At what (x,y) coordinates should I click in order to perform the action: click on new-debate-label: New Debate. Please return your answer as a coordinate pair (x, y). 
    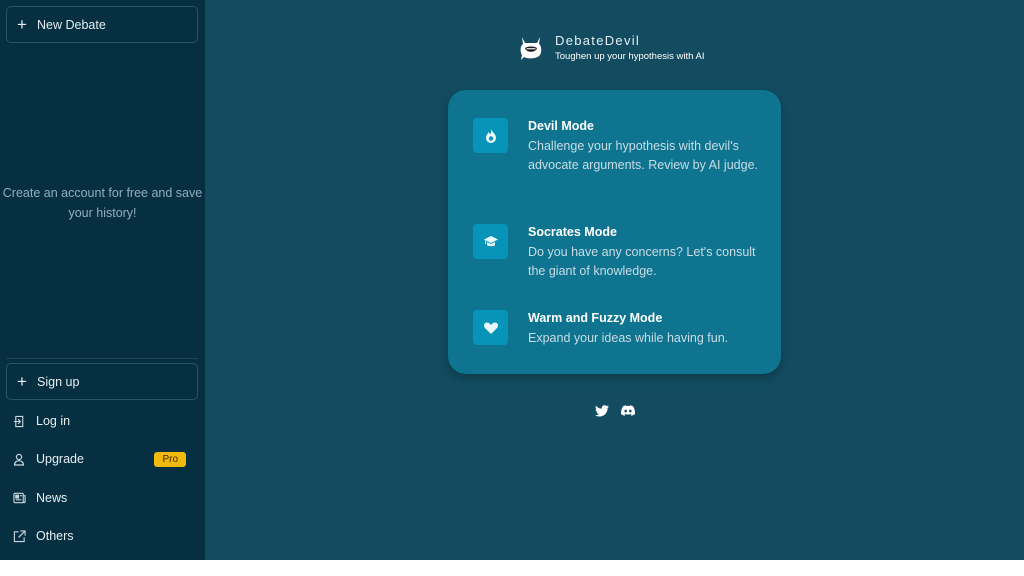
    Looking at the image, I should click on (71, 24).